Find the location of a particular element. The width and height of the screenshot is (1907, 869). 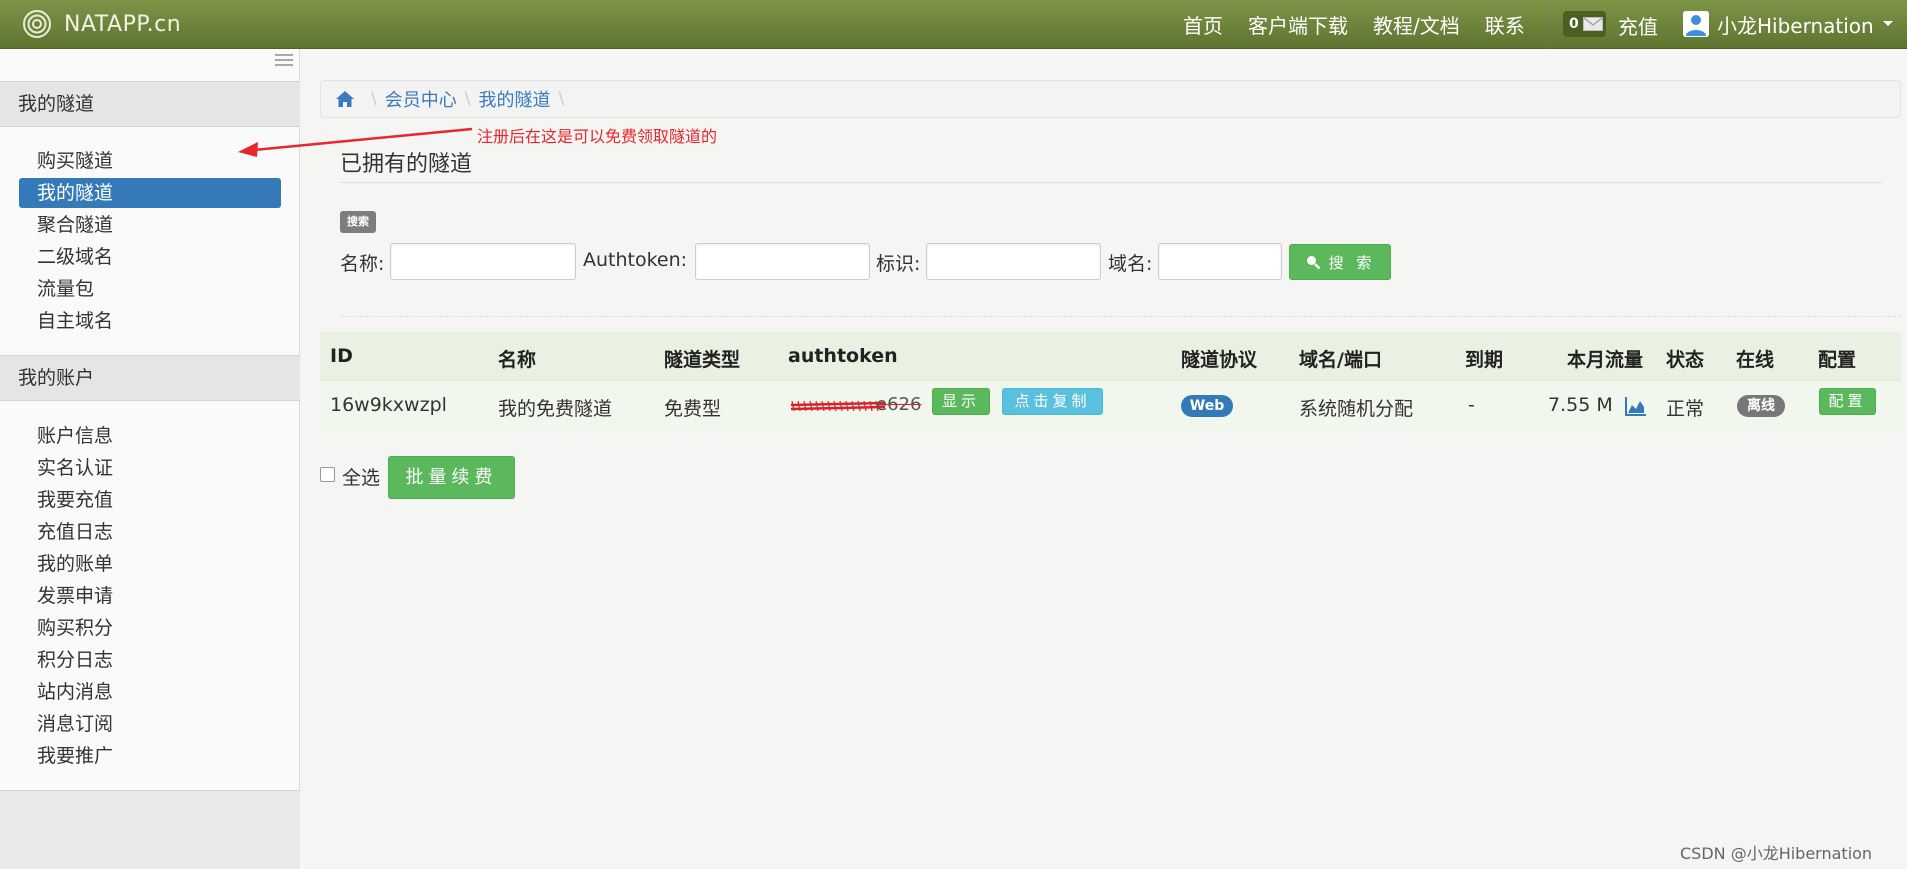

sidebar-item-account-info: 账户信息 is located at coordinates (150, 436).